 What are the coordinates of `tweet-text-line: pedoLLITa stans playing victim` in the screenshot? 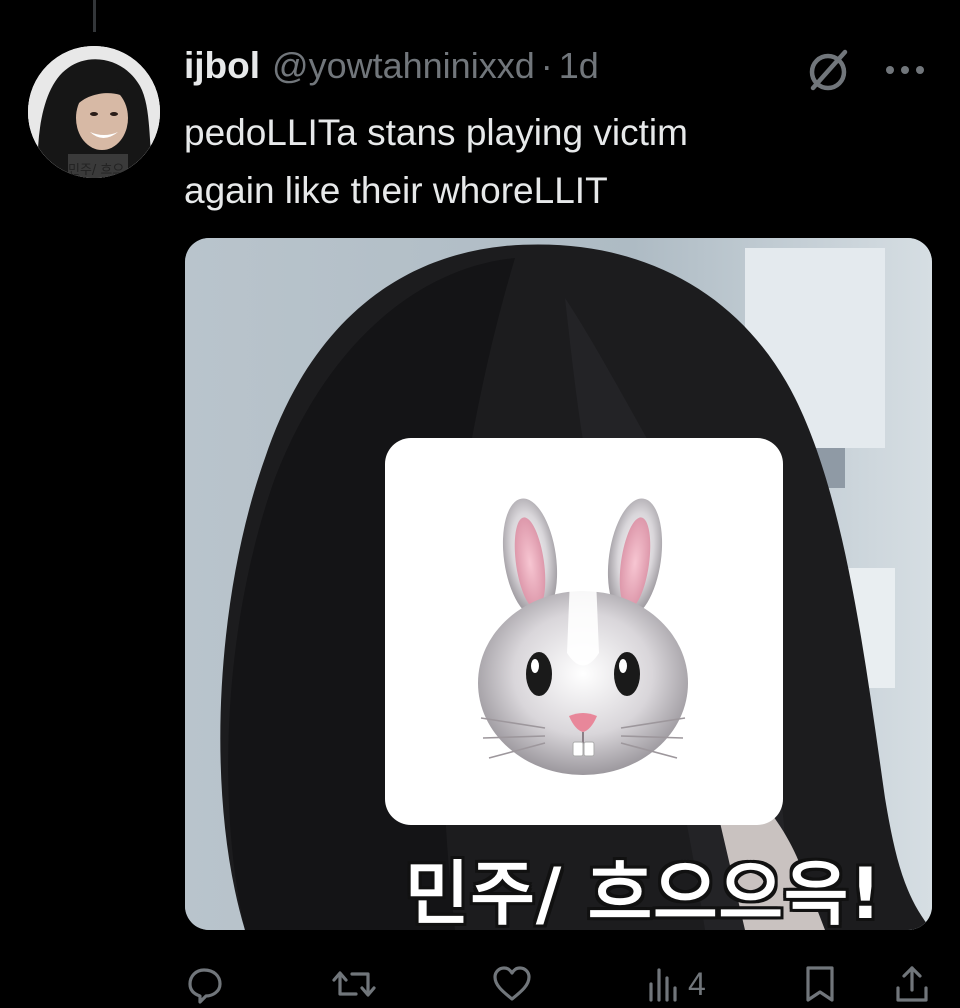 It's located at (436, 132).